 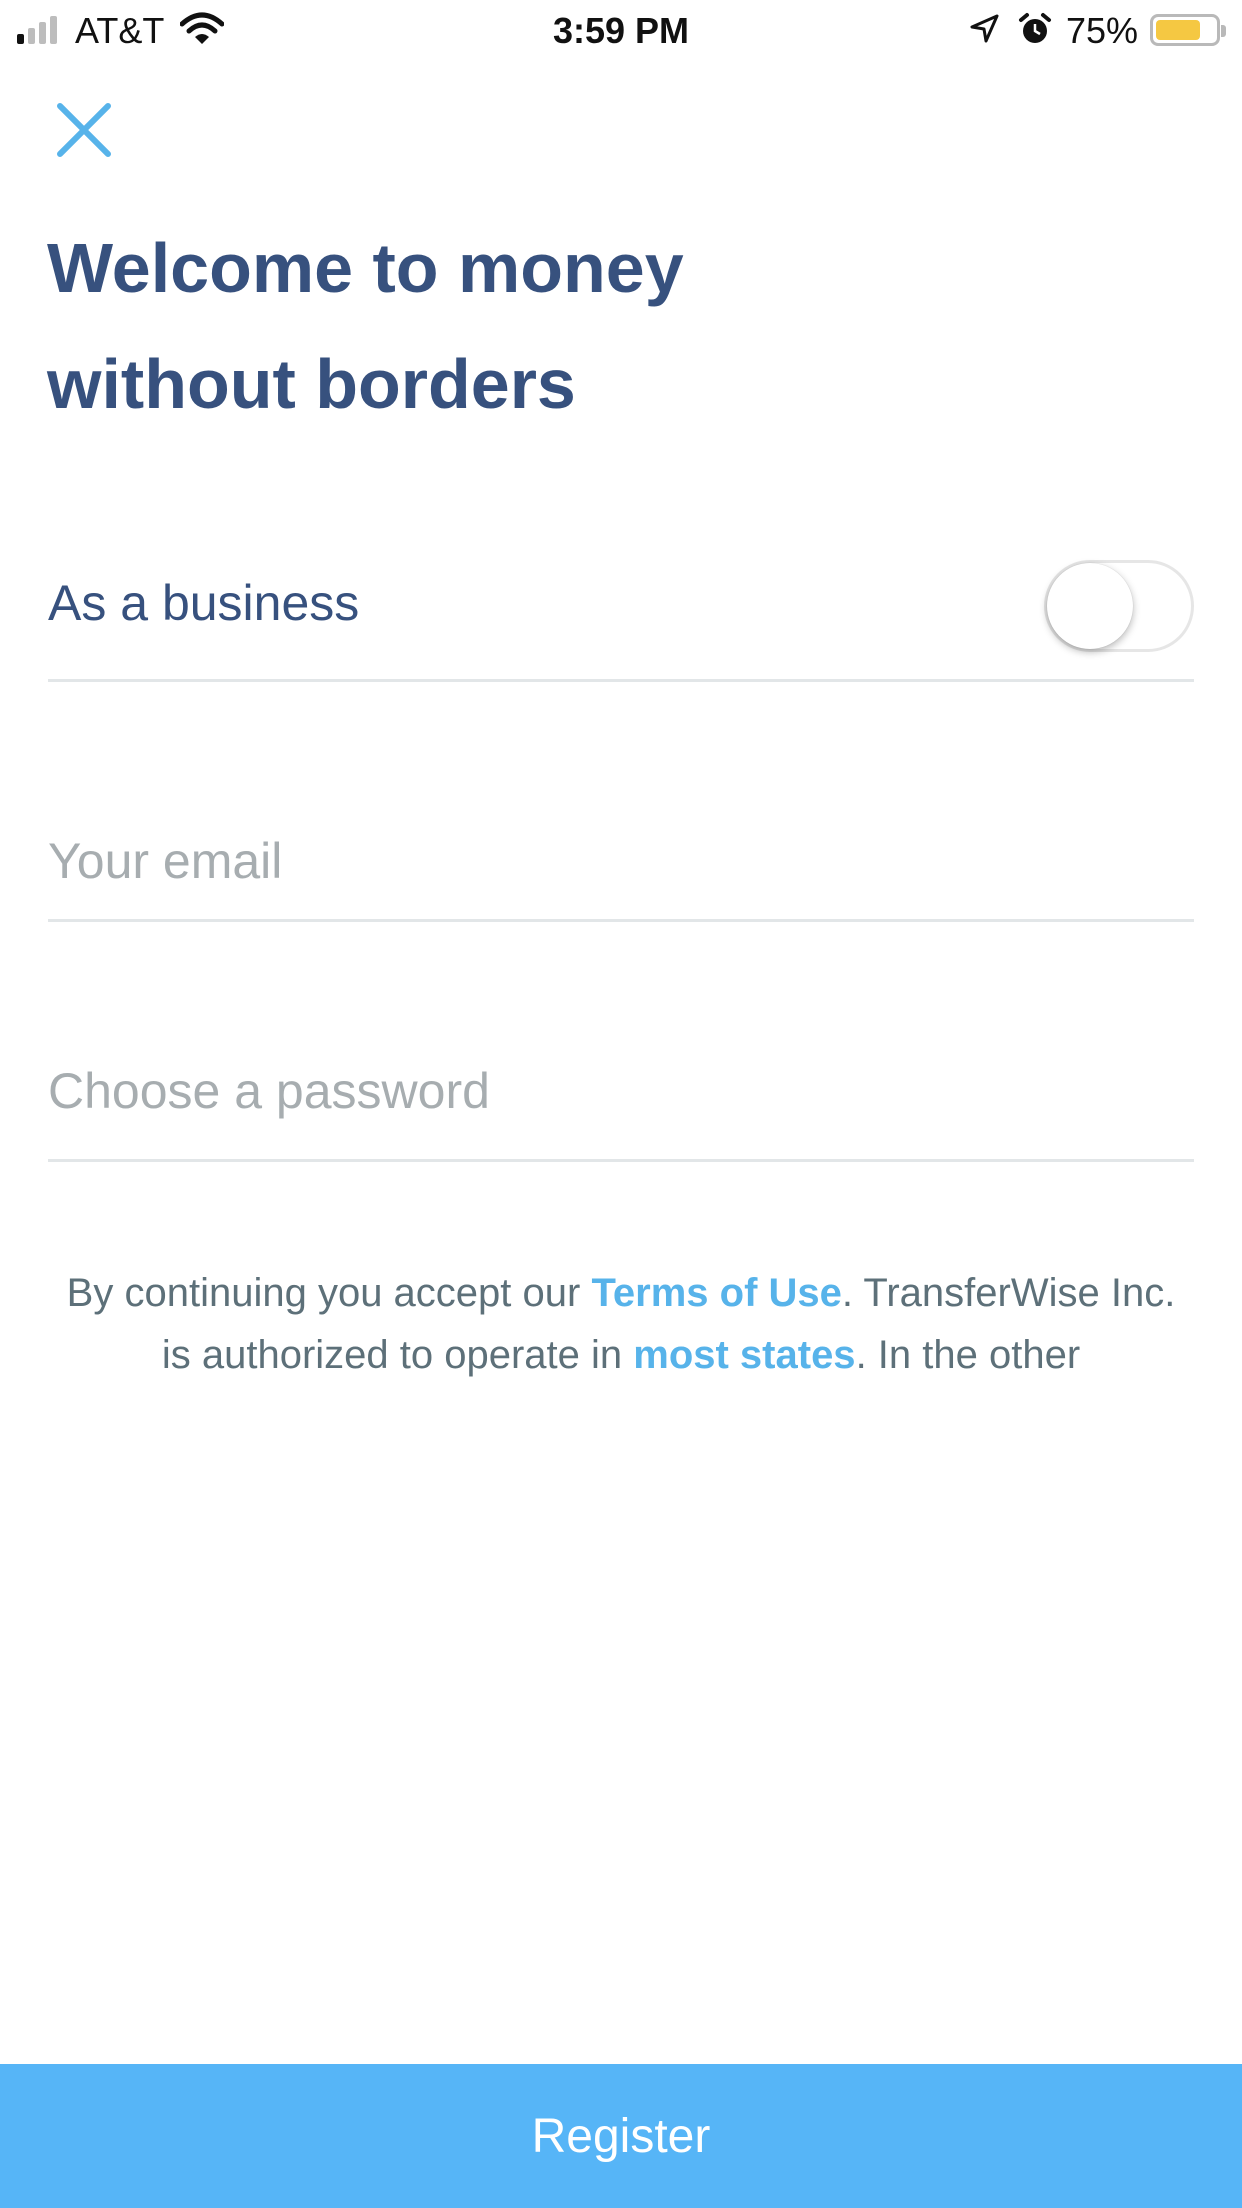 I want to click on status-bar: AT&T 3:59 PM 75%, so click(x=621, y=30).